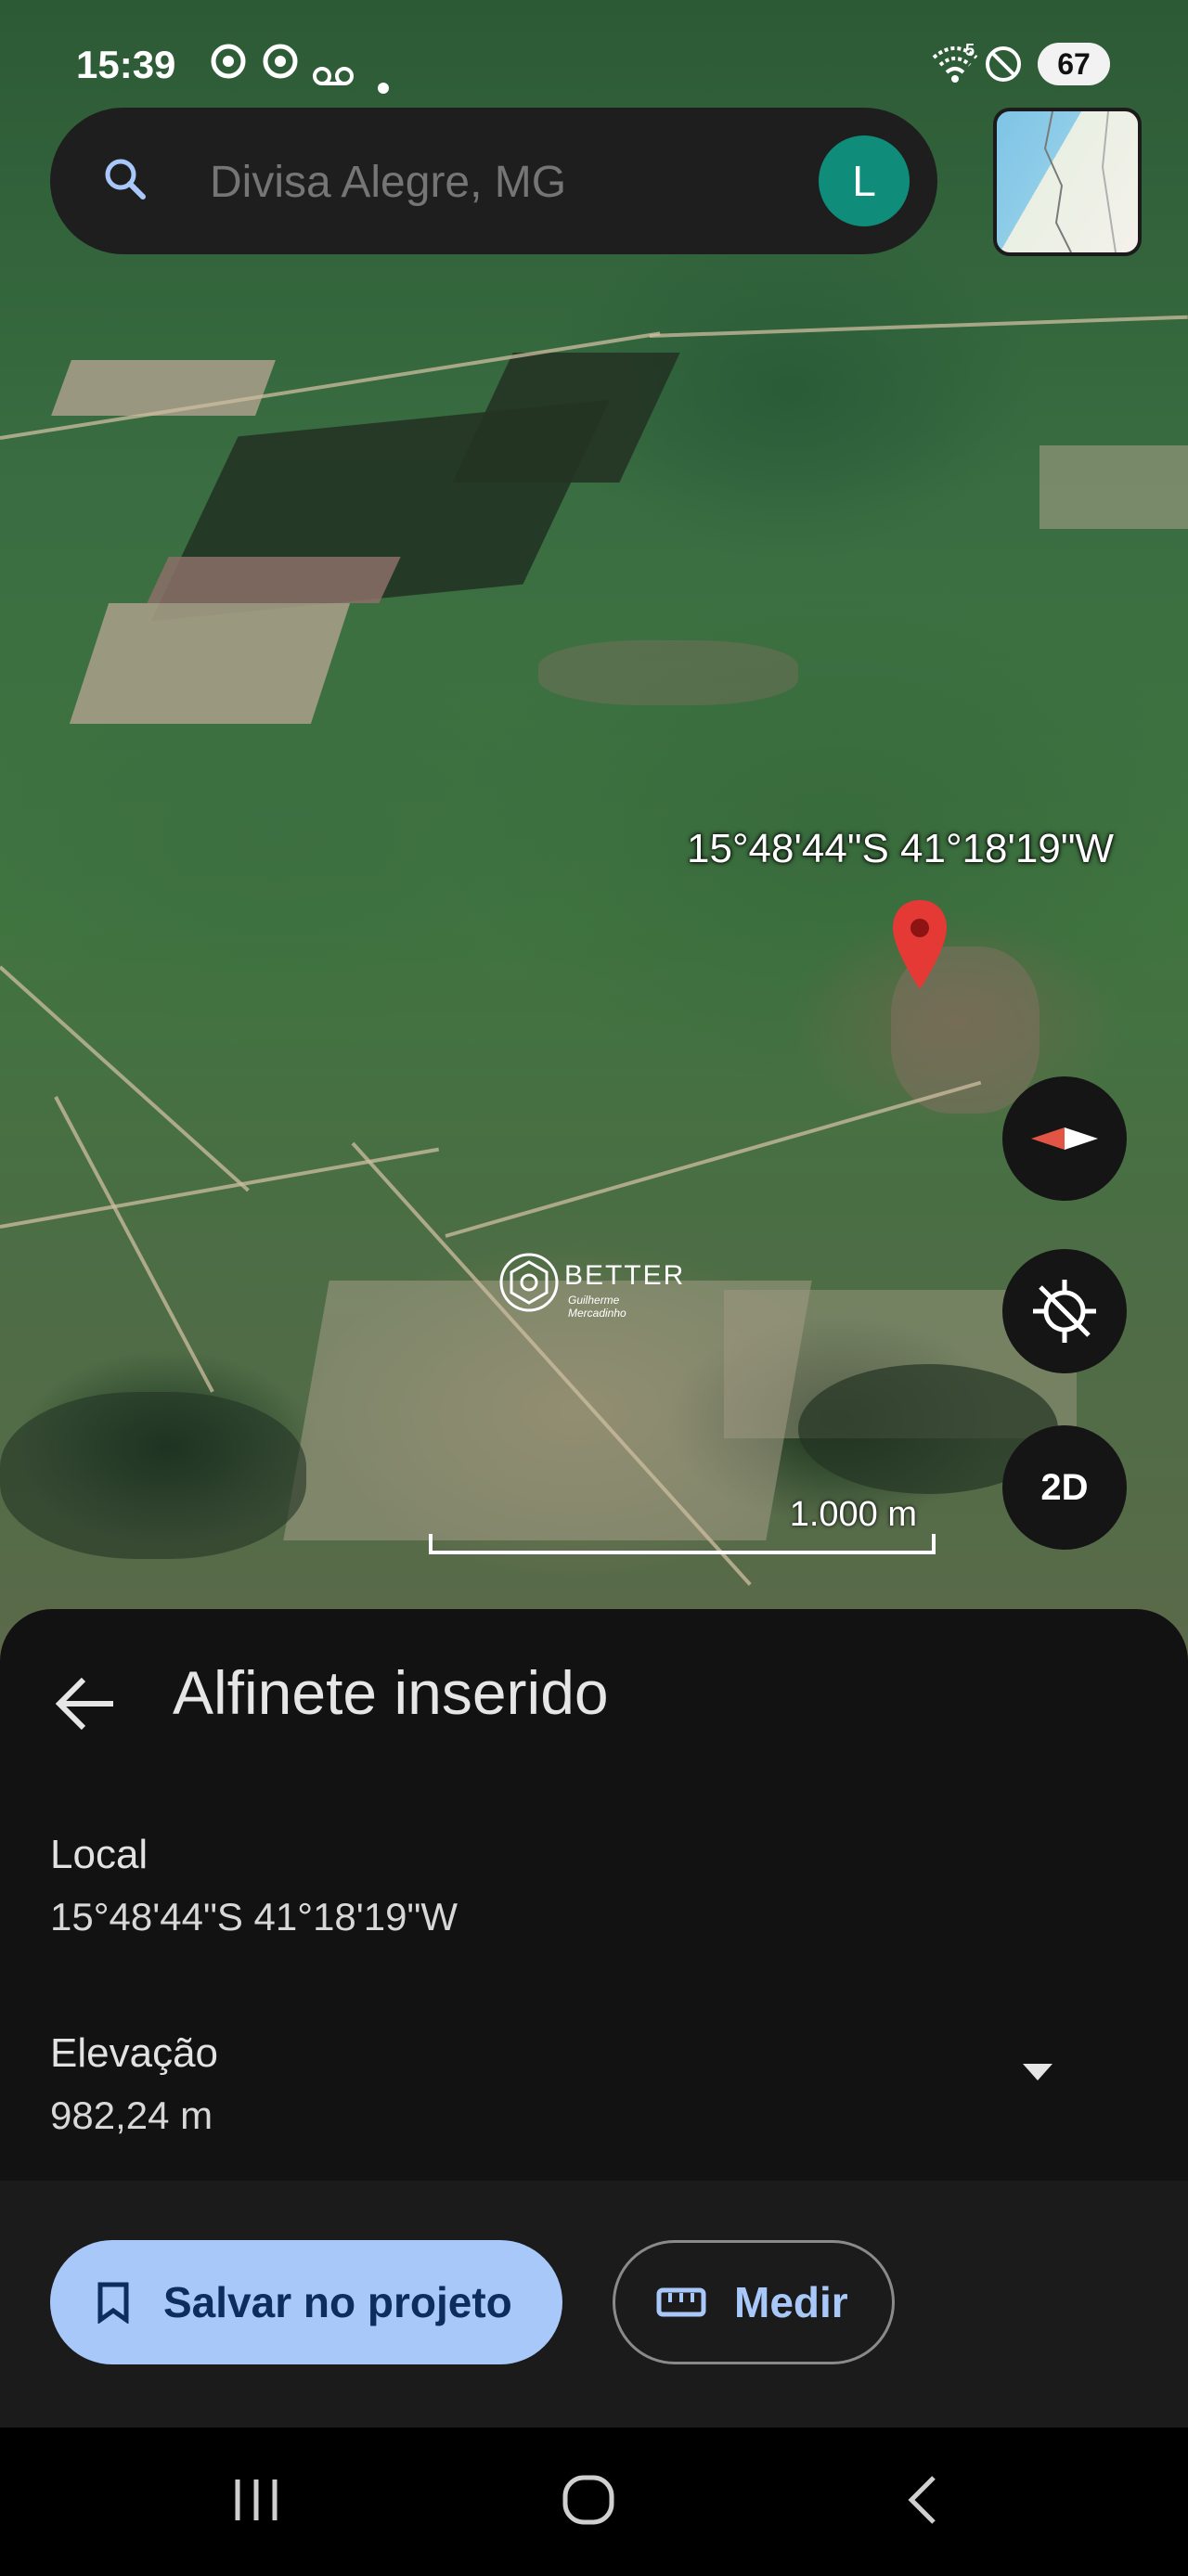  I want to click on recent-apps-icon, so click(256, 2500).